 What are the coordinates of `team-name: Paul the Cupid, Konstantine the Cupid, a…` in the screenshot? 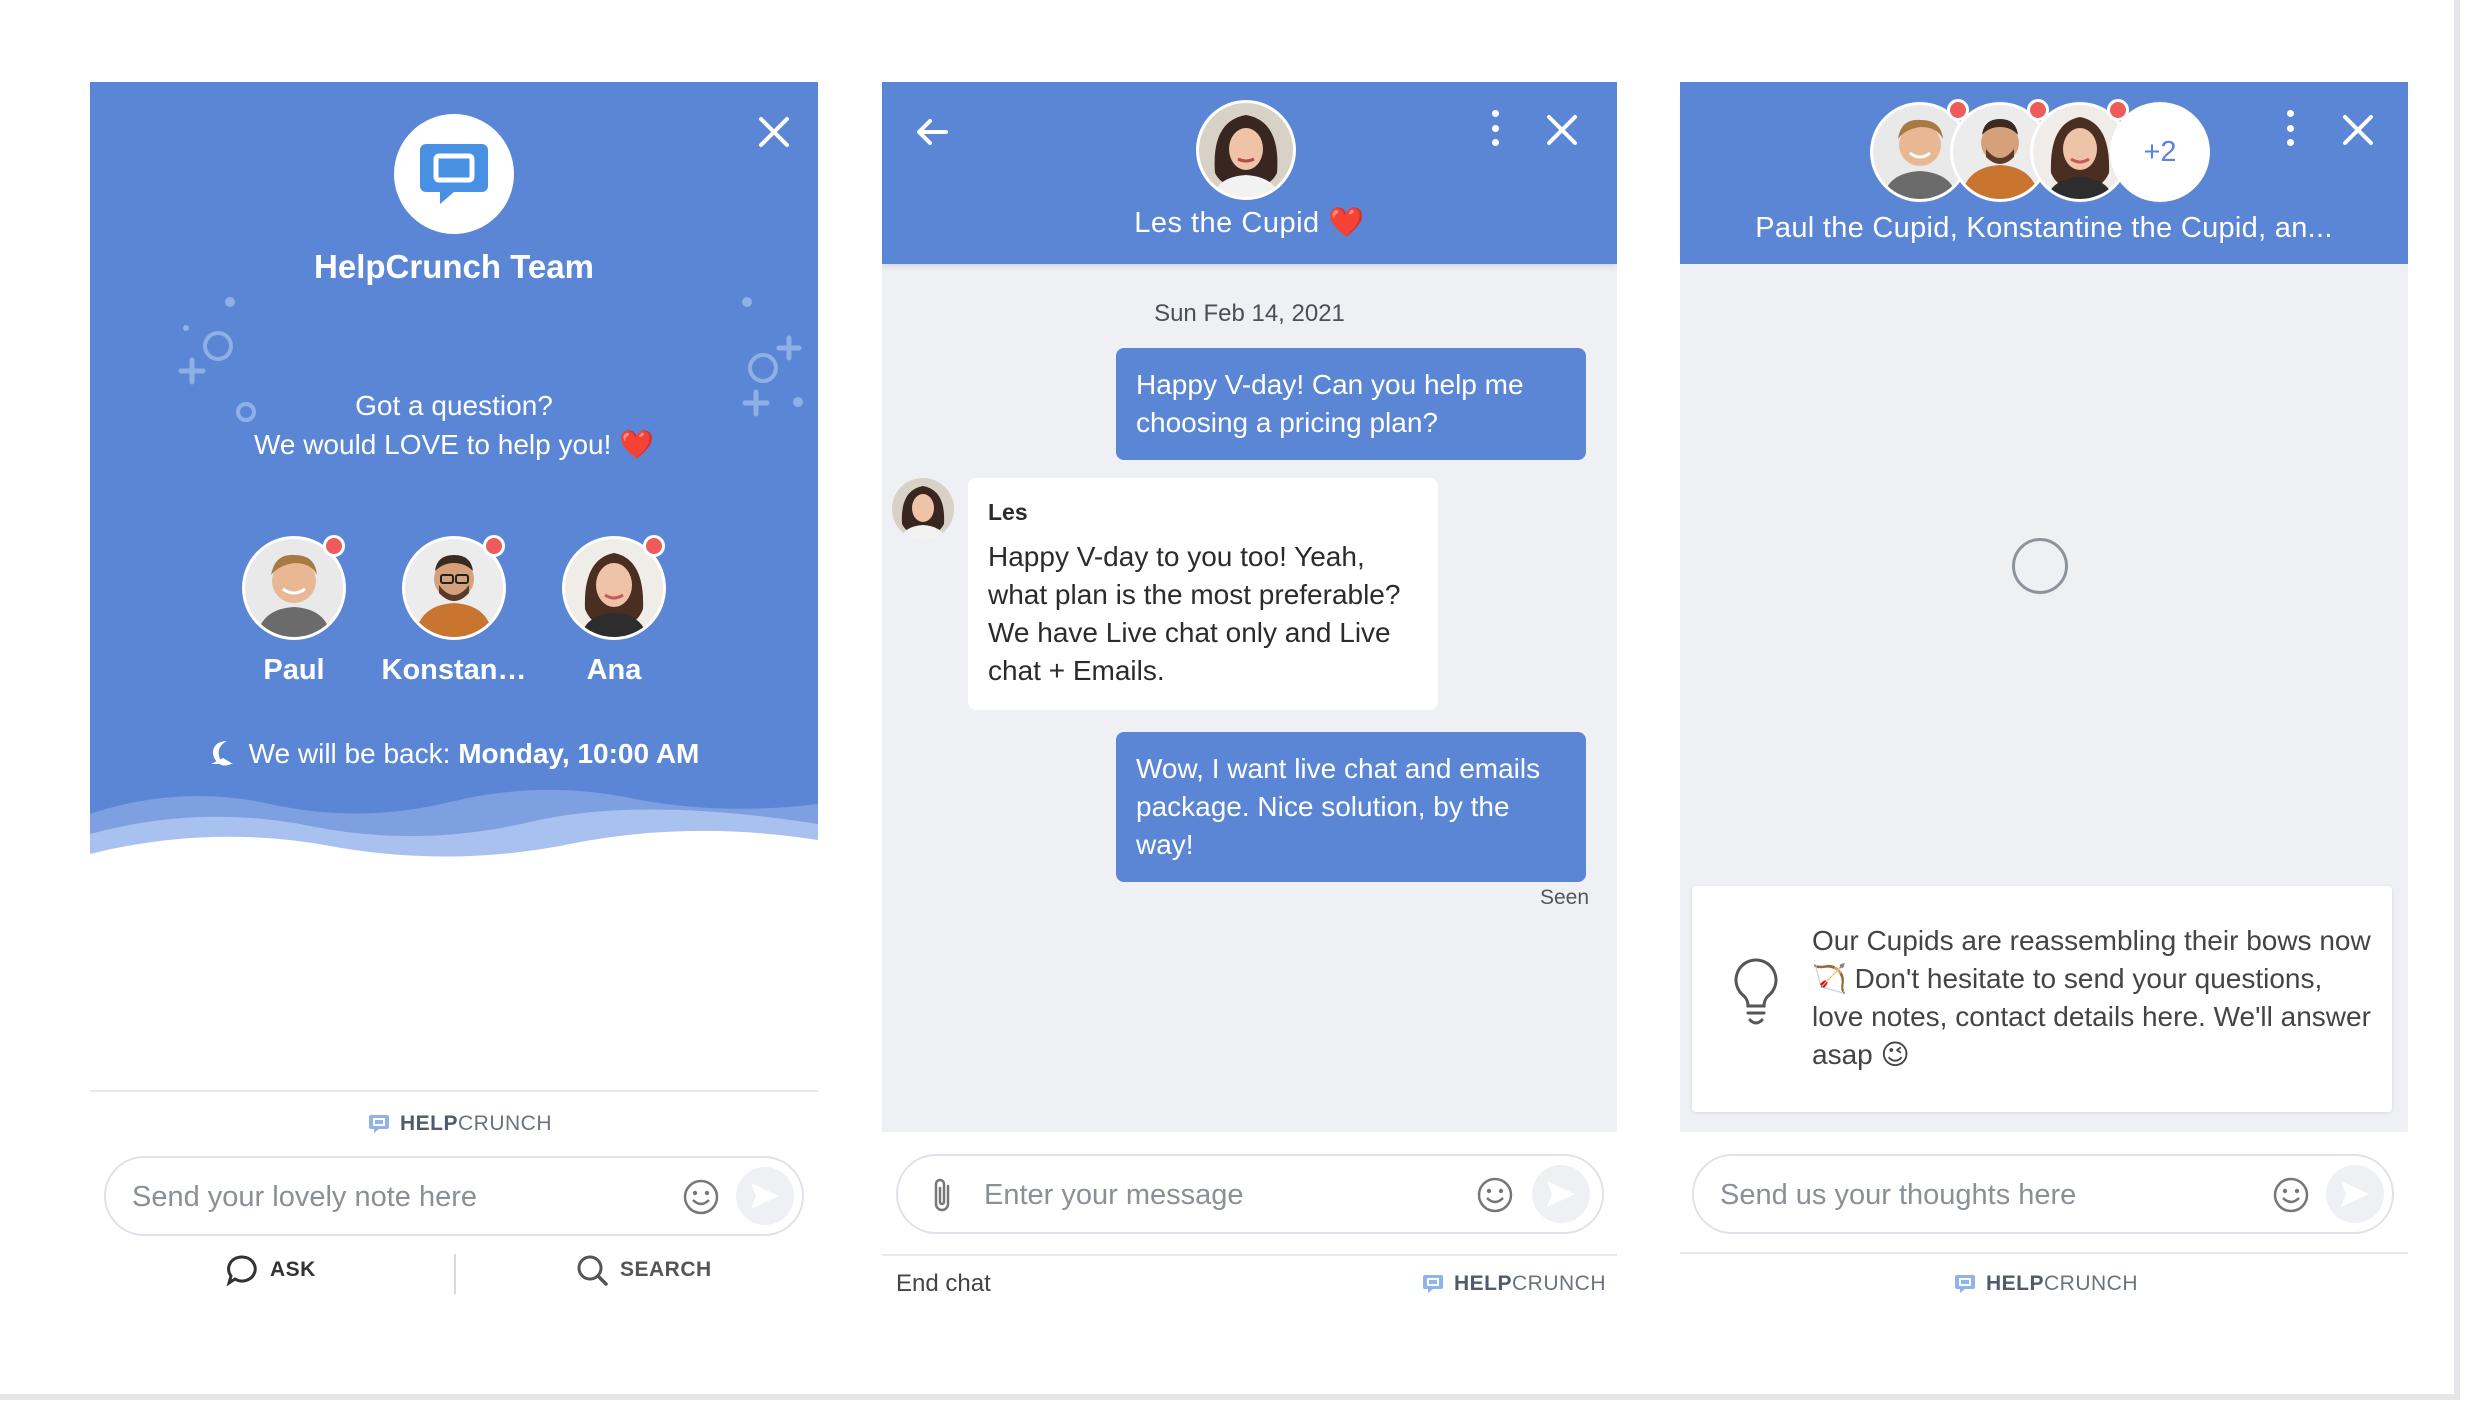 It's located at (2044, 228).